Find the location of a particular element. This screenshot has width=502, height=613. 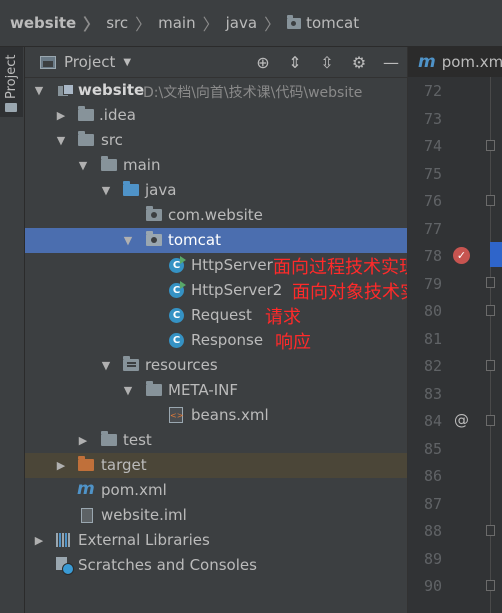

tree-item-src: ▼ src is located at coordinates (216, 140).